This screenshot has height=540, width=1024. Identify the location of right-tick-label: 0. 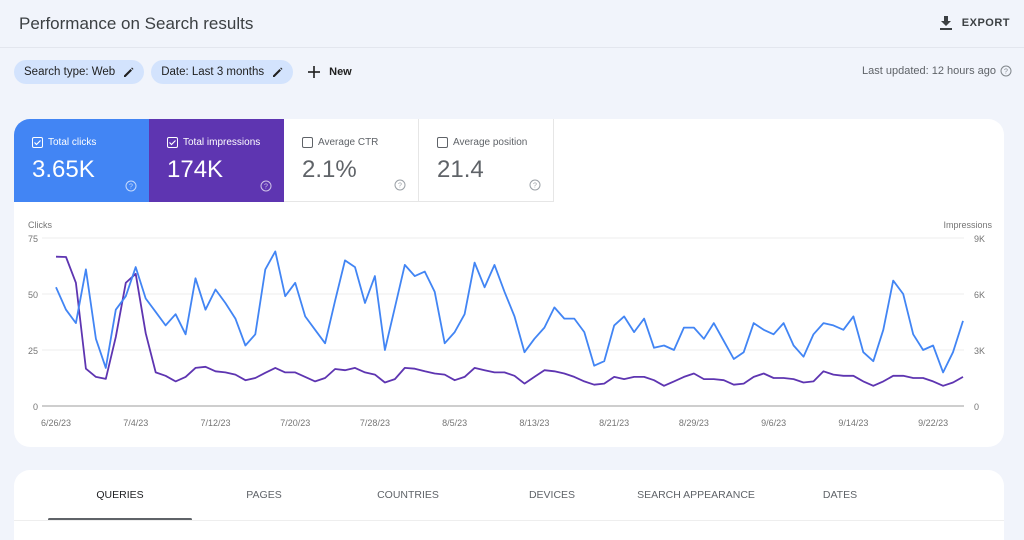
(976, 407).